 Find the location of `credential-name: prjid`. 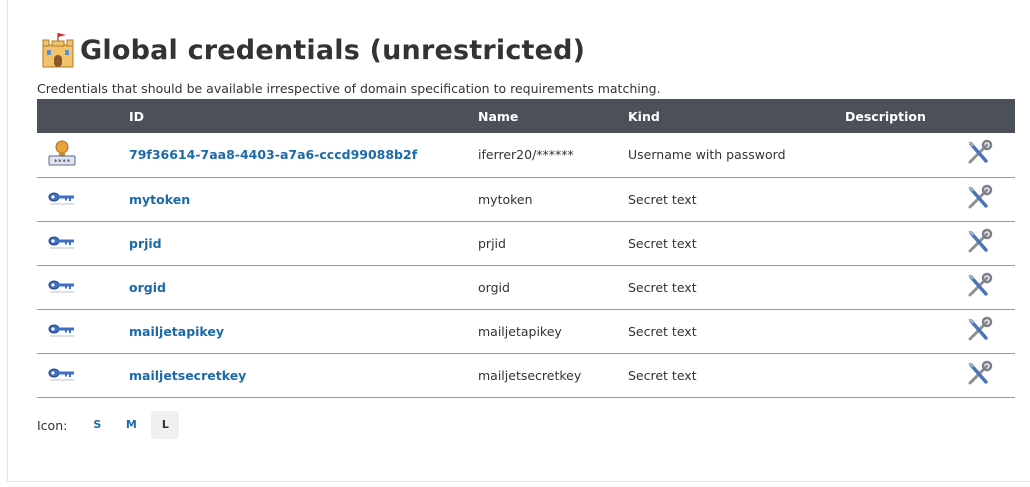

credential-name: prjid is located at coordinates (492, 243).